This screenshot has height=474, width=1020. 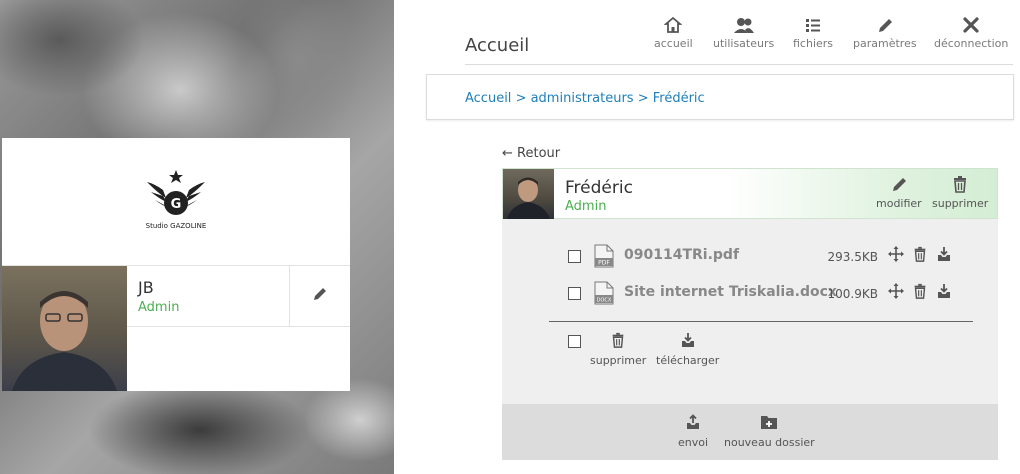 I want to click on edit-profile-button, so click(x=319, y=296).